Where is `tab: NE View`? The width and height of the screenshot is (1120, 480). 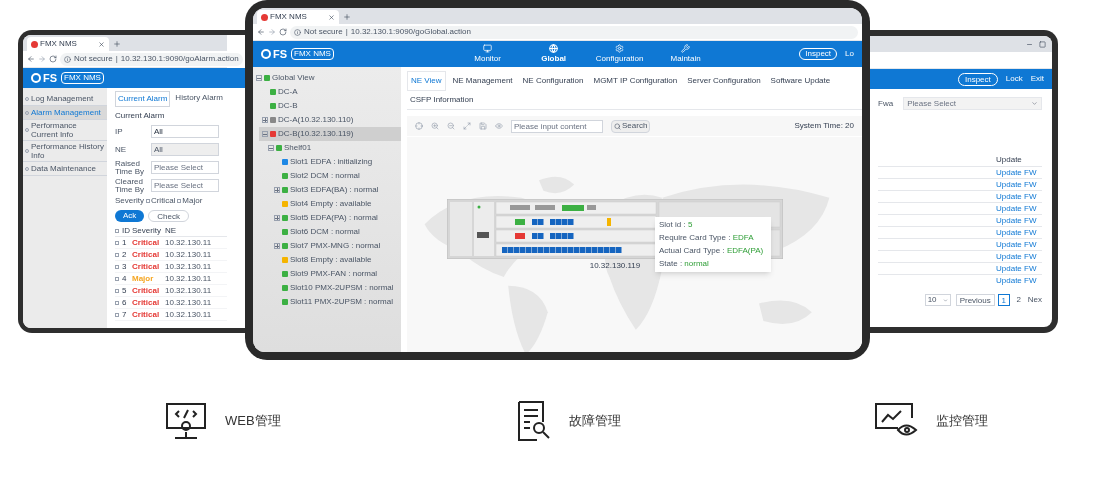
tab: NE View is located at coordinates (426, 81).